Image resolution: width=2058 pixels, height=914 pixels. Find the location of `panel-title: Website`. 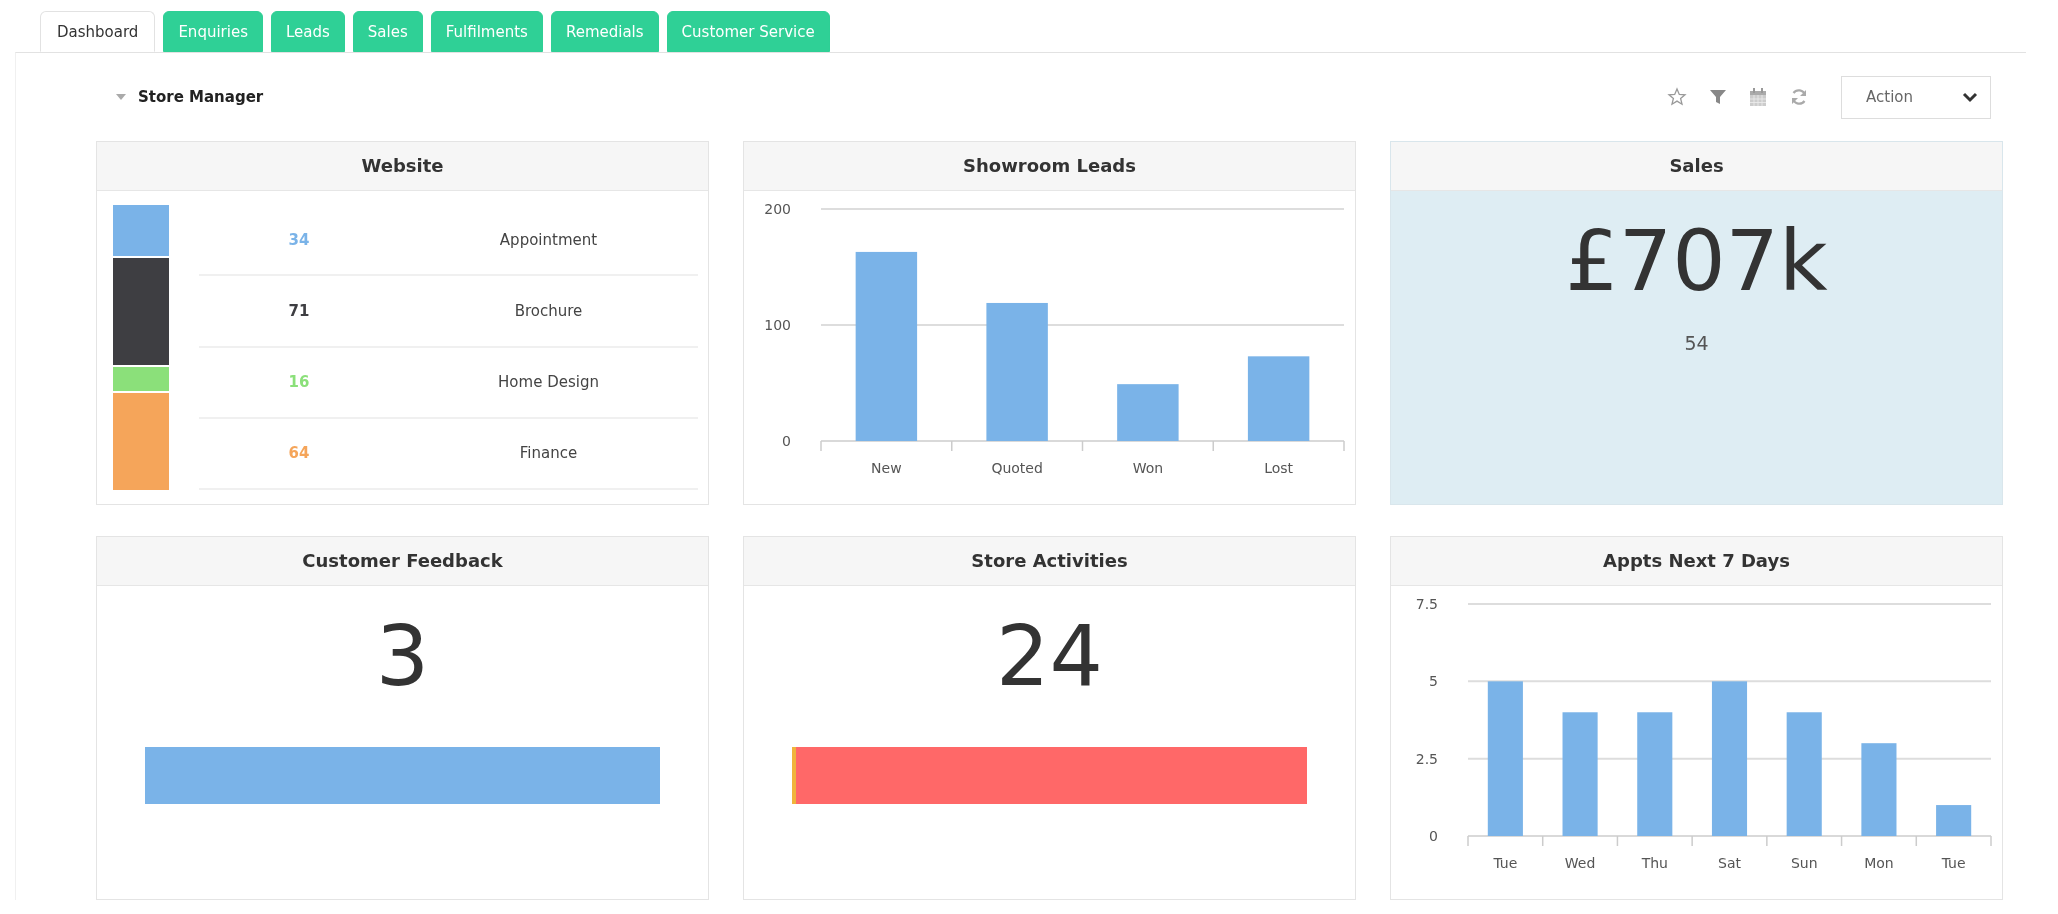

panel-title: Website is located at coordinates (402, 166).